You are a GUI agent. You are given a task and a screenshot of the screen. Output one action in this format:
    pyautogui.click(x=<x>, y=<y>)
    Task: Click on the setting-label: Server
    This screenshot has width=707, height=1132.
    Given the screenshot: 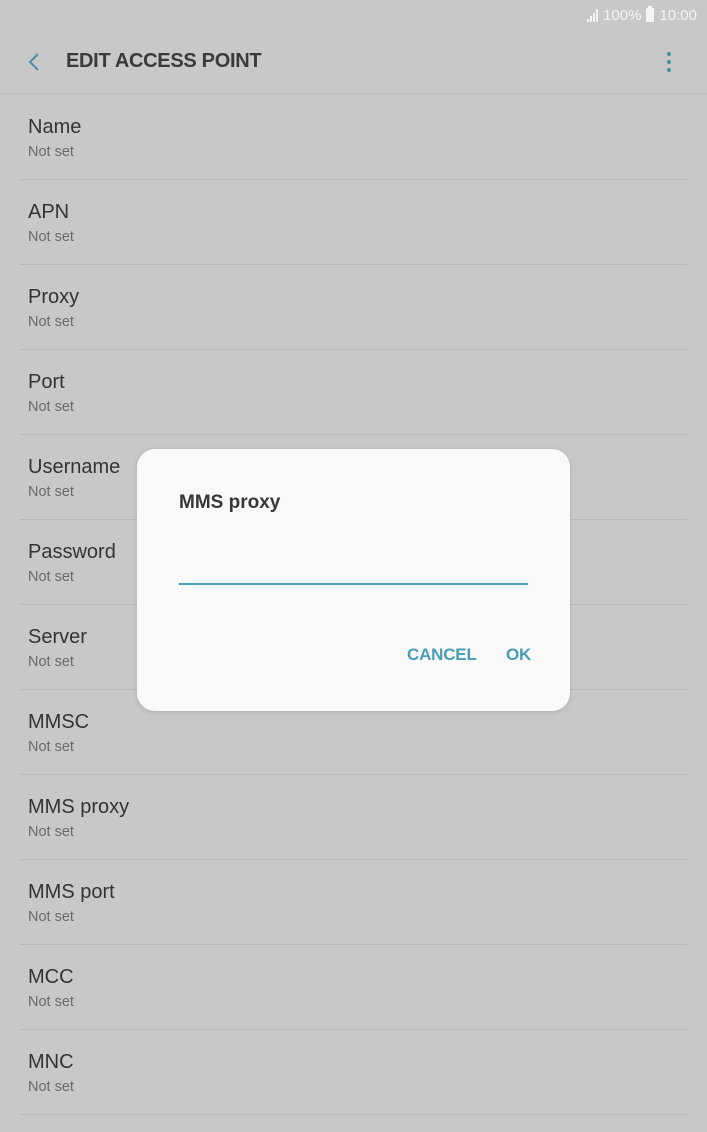 What is the action you would take?
    pyautogui.click(x=57, y=637)
    